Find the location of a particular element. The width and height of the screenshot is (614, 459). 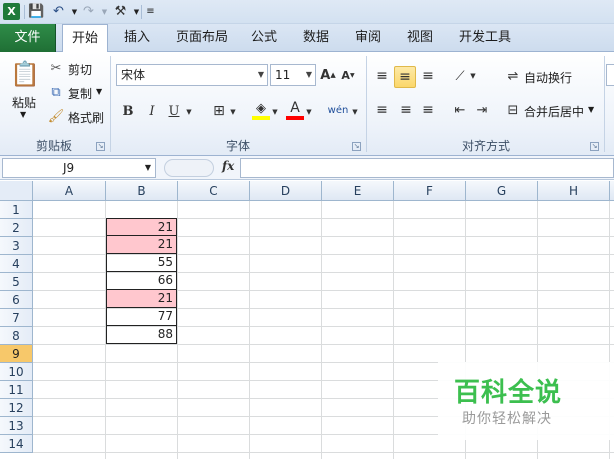

row-header-13: 13 is located at coordinates (16, 426).